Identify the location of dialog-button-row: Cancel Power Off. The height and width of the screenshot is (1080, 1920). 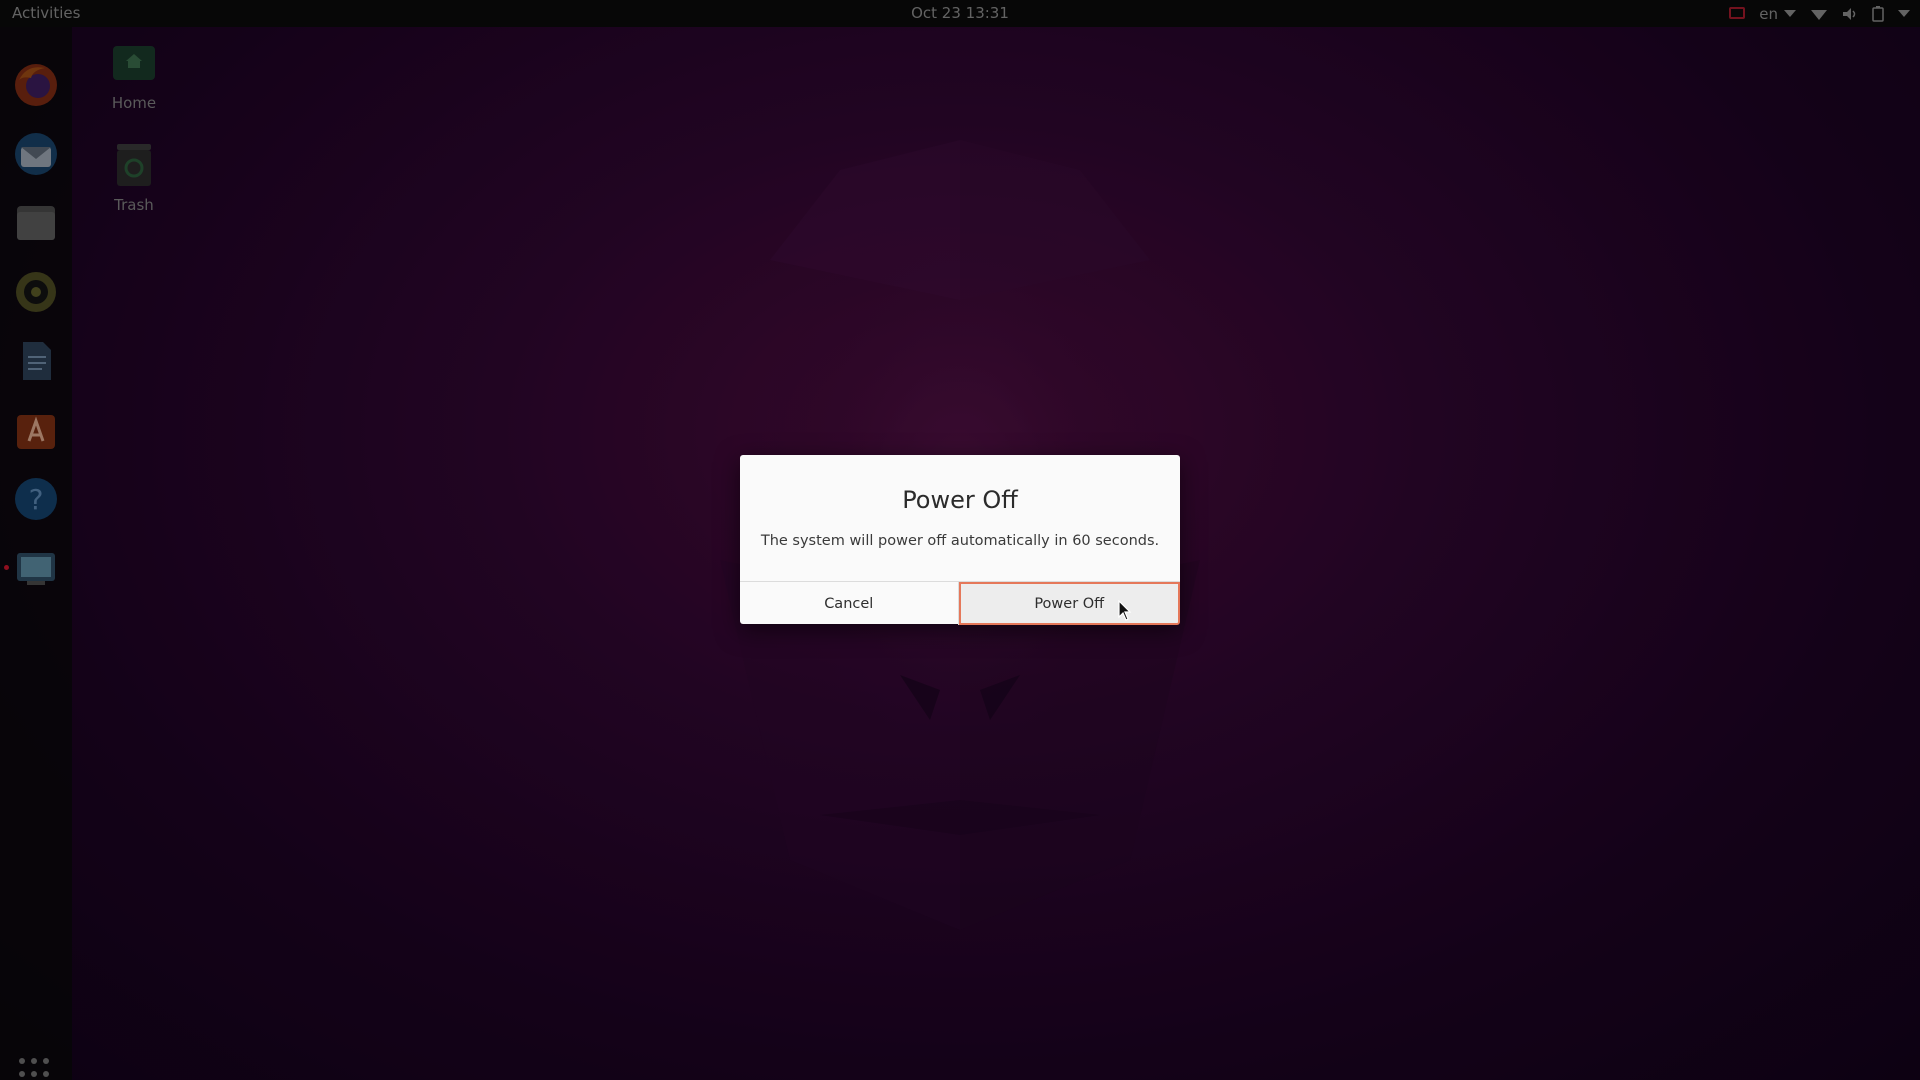
(960, 603).